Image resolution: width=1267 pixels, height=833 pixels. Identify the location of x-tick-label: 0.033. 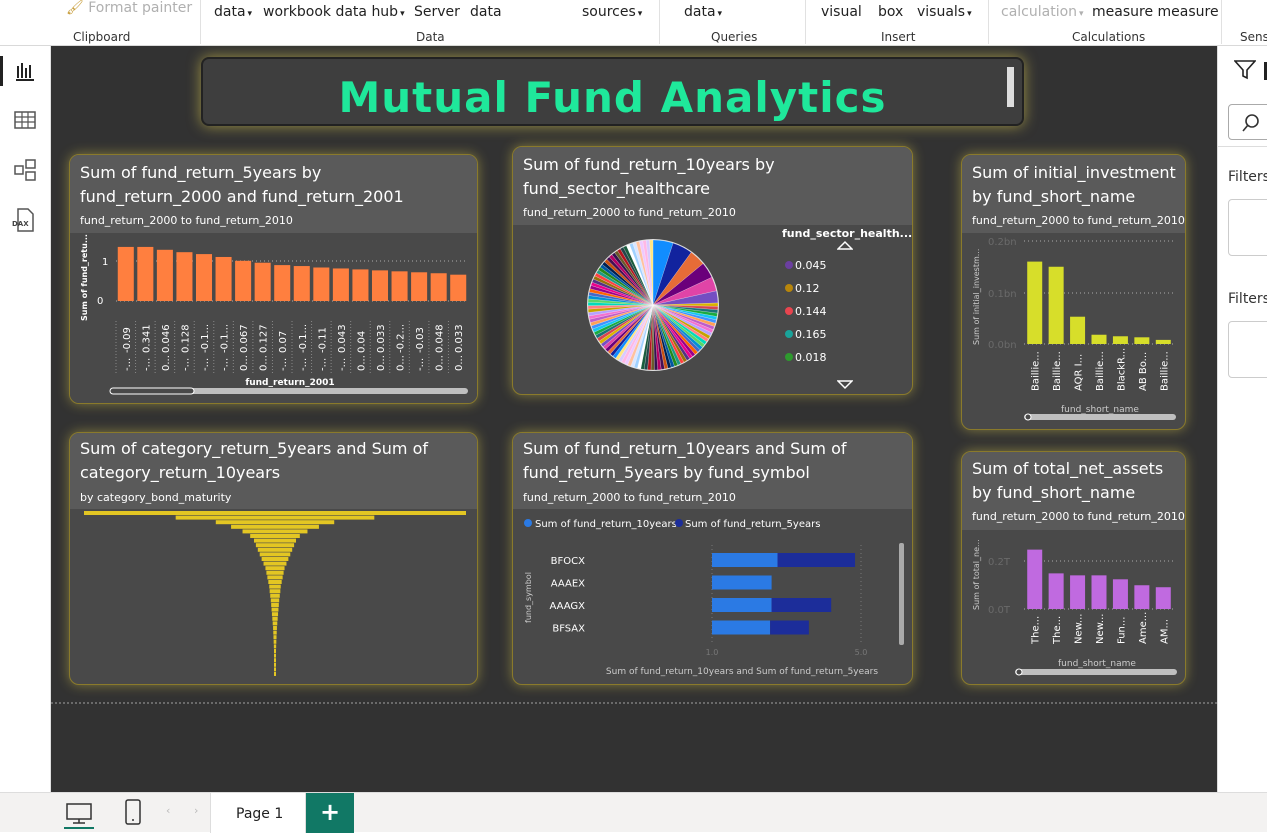
(459, 338).